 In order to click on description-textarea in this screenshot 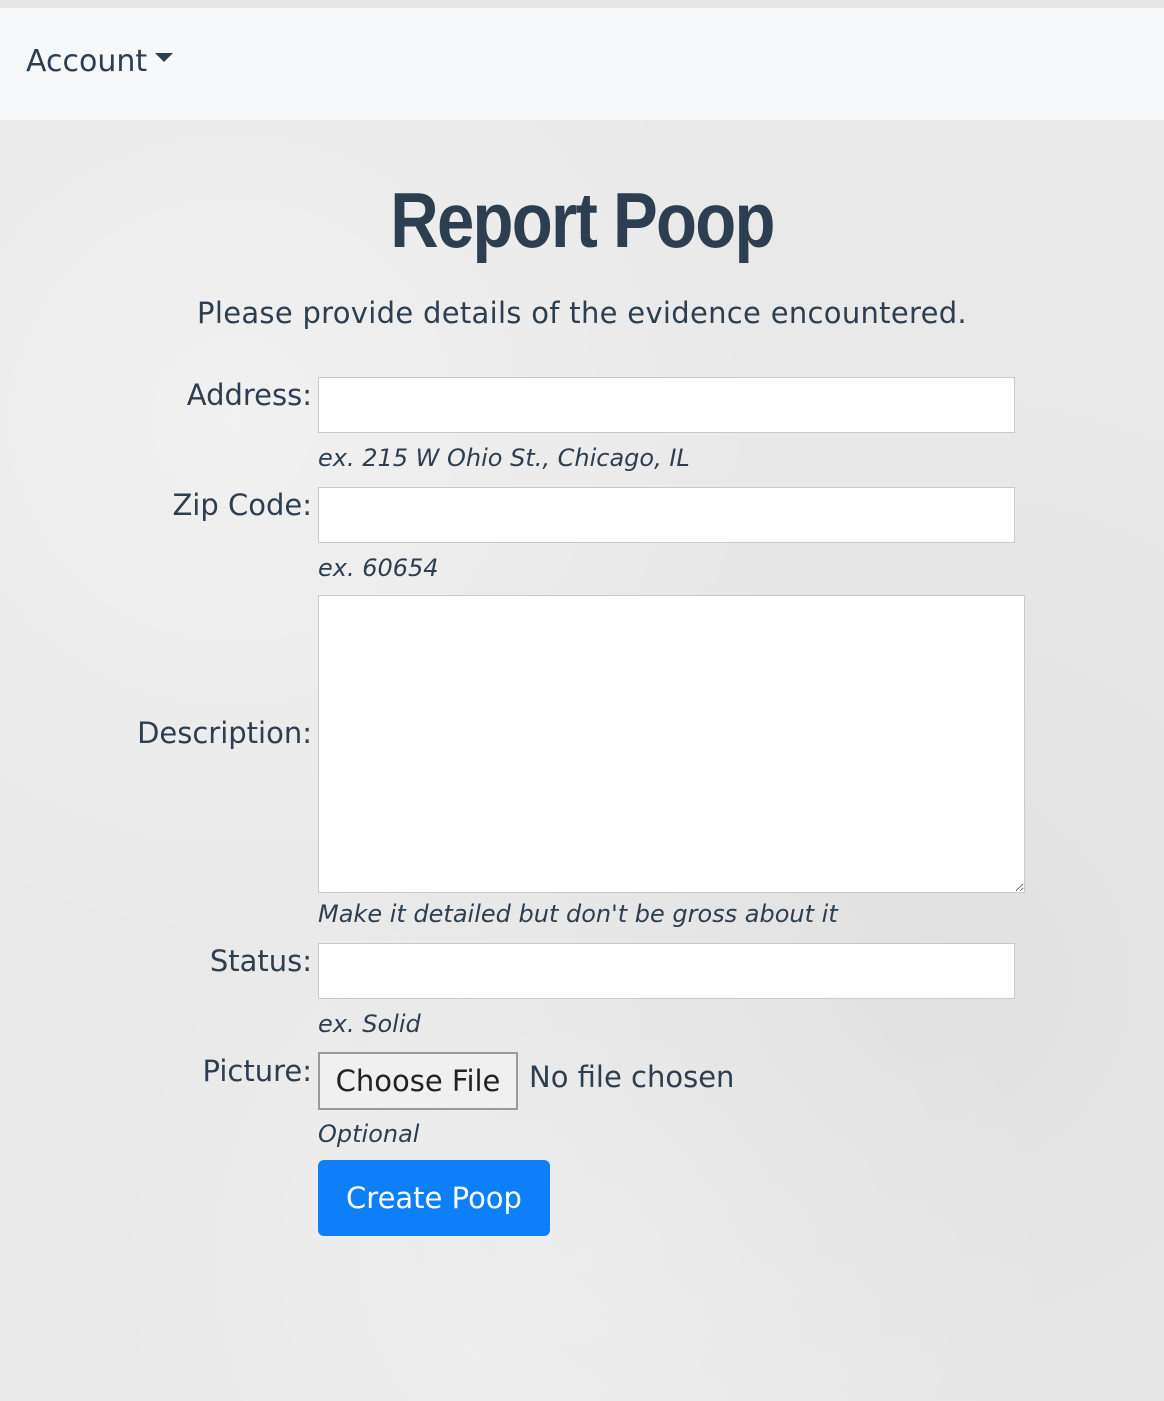, I will do `click(671, 744)`.